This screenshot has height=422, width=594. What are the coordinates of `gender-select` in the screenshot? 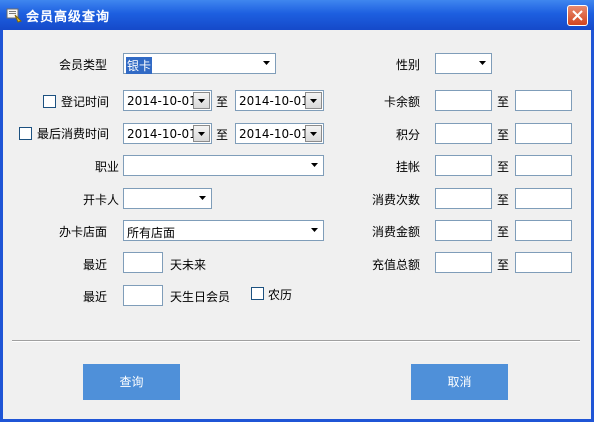 It's located at (463, 63).